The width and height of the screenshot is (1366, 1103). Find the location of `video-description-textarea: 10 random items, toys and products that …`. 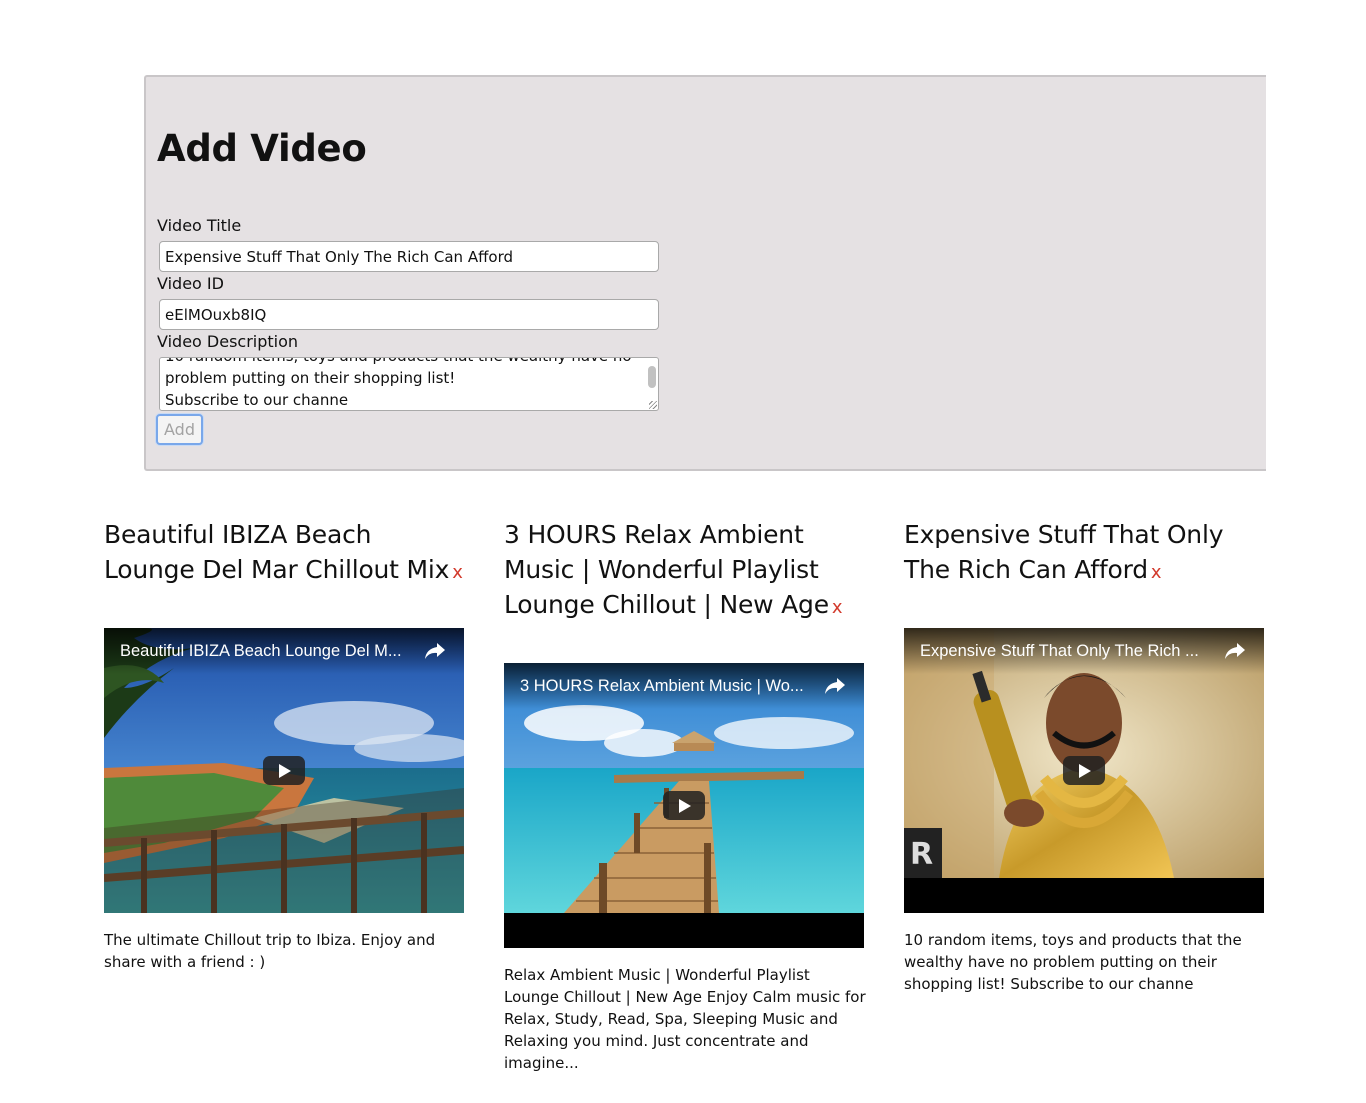

video-description-textarea: 10 random items, toys and products that … is located at coordinates (409, 384).